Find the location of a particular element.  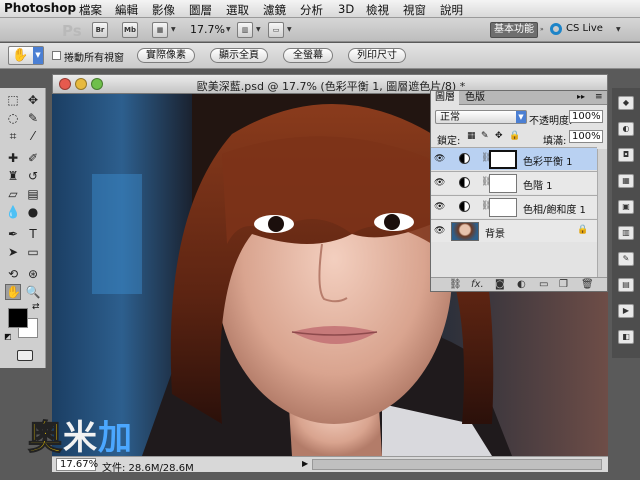

fill-field: 100% is located at coordinates (586, 136).